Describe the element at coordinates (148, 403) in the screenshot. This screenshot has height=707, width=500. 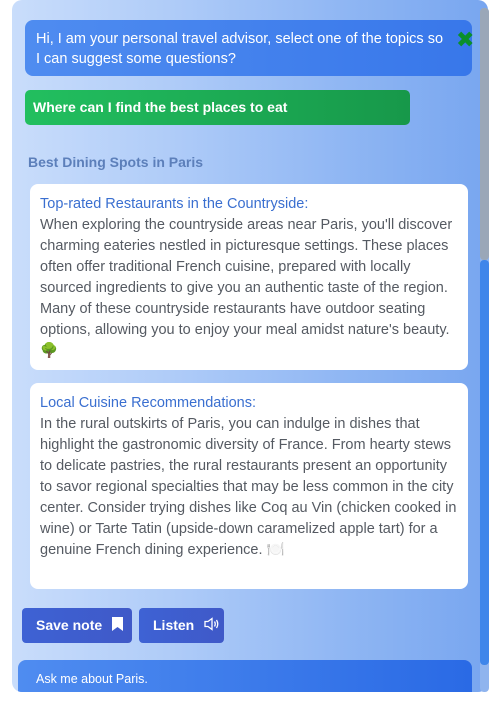
I see `card-title: Local Cuisine Recommendations:` at that location.